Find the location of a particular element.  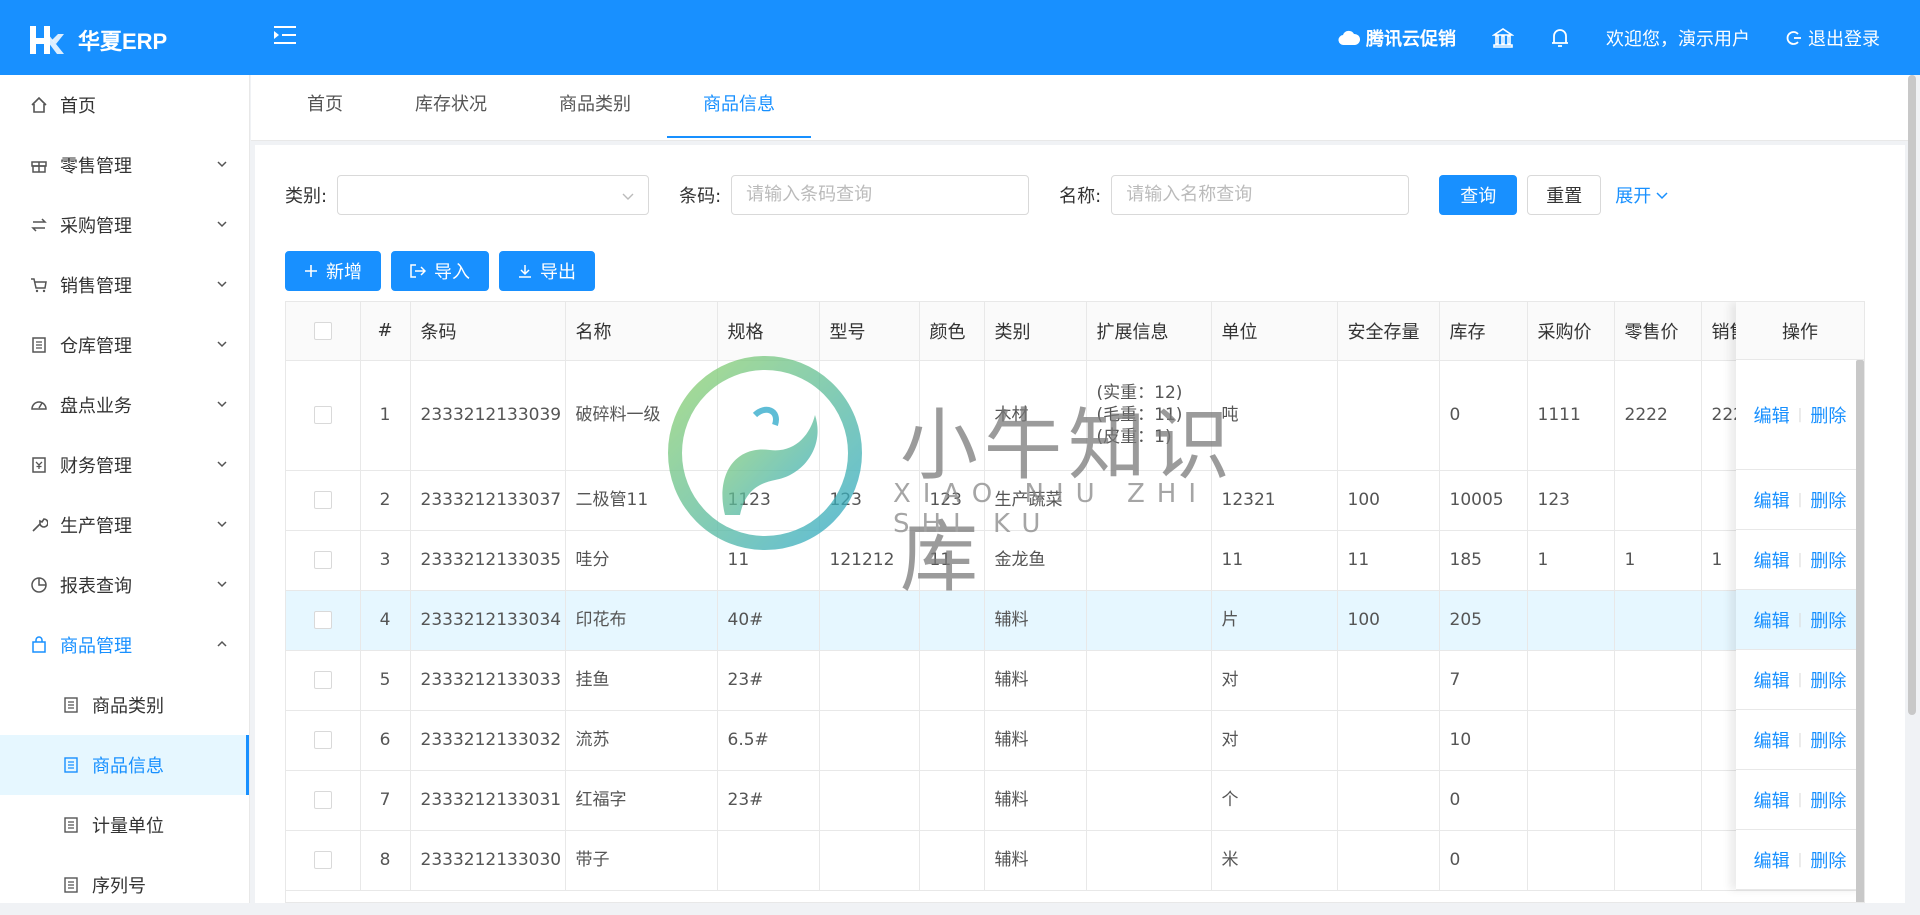

barcode-input: 请输入条码查询 is located at coordinates (880, 195).